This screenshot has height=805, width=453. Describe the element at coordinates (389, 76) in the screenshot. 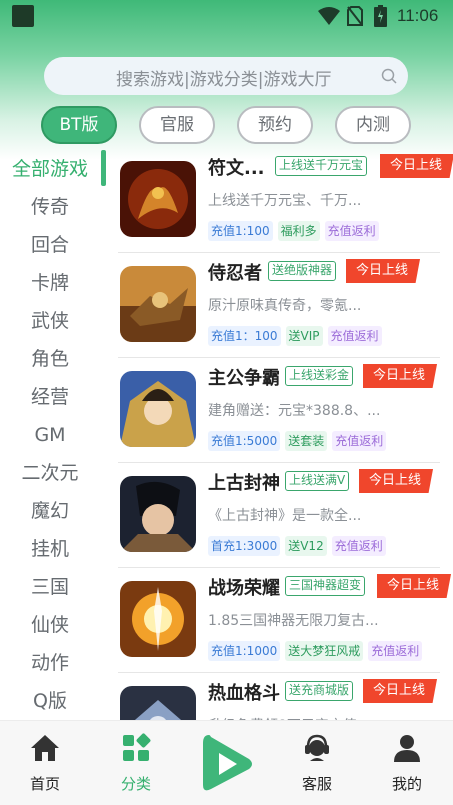

I see `search-icon` at that location.